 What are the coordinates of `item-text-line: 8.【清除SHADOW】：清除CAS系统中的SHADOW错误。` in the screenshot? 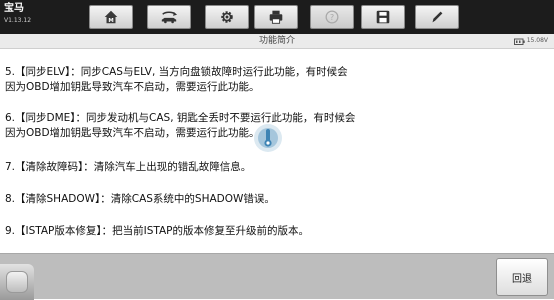 It's located at (140, 199).